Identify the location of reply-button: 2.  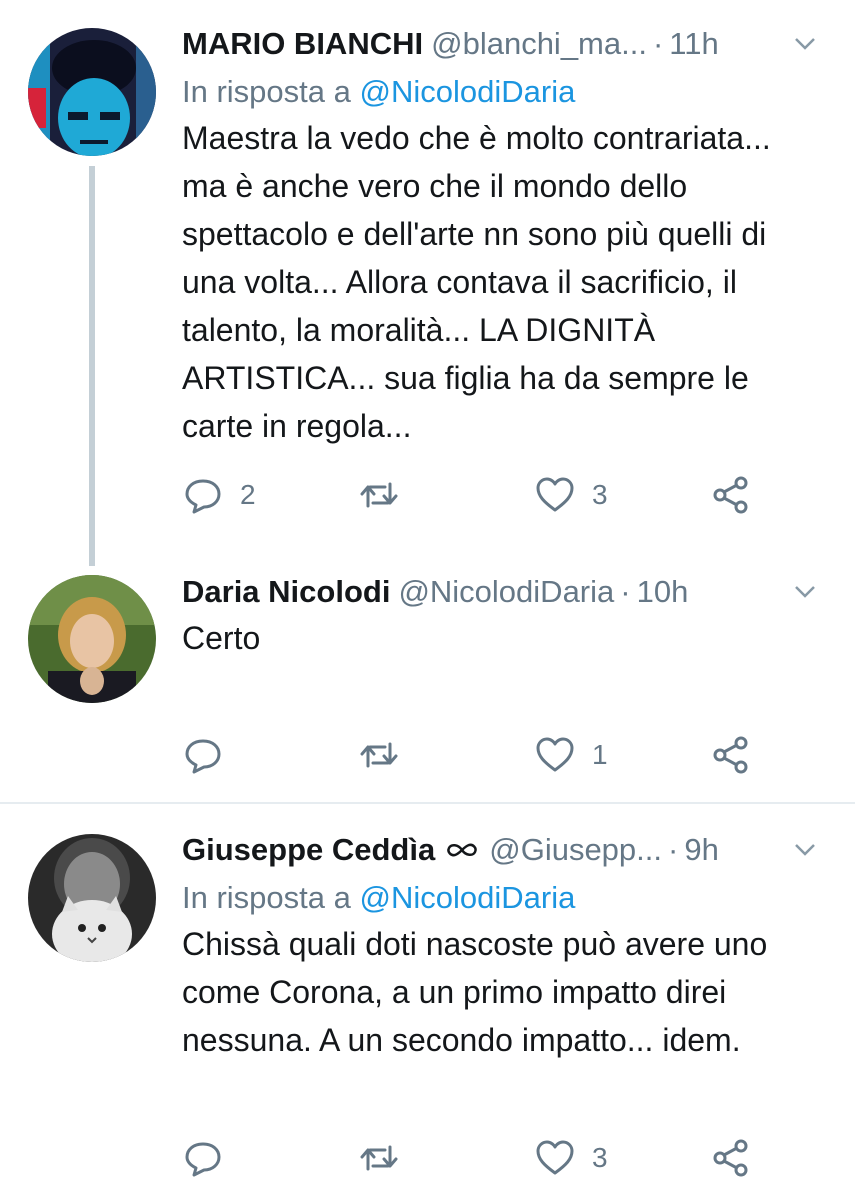
(219, 495).